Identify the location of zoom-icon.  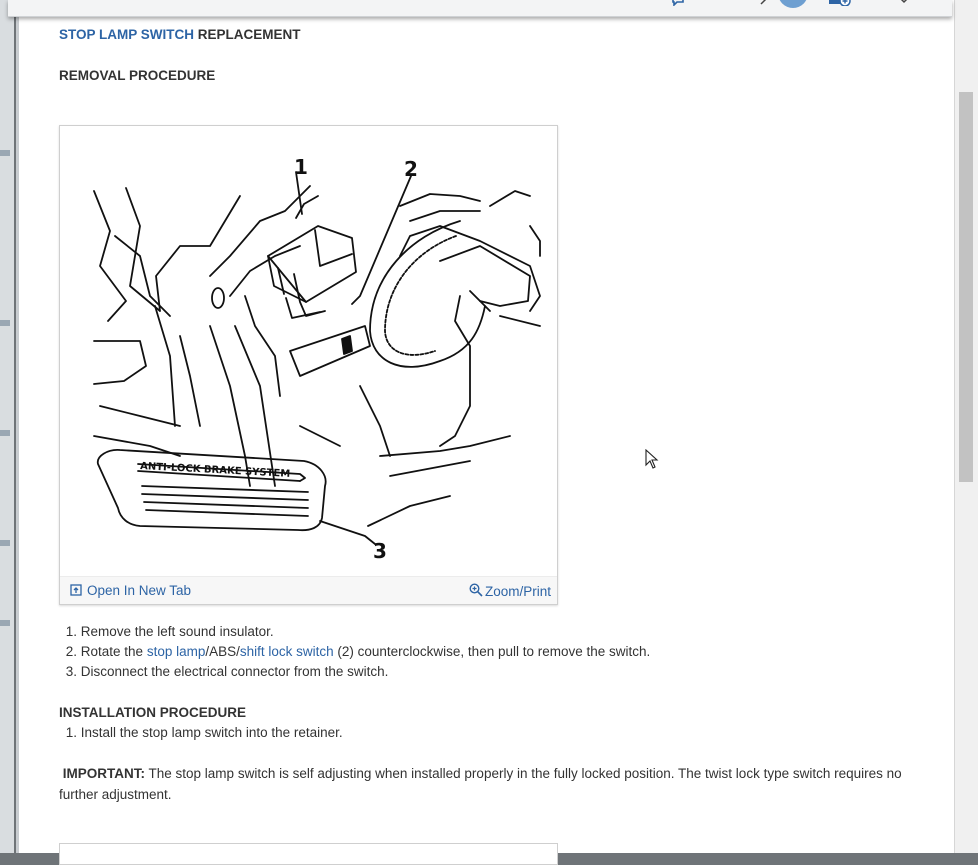
(476, 590).